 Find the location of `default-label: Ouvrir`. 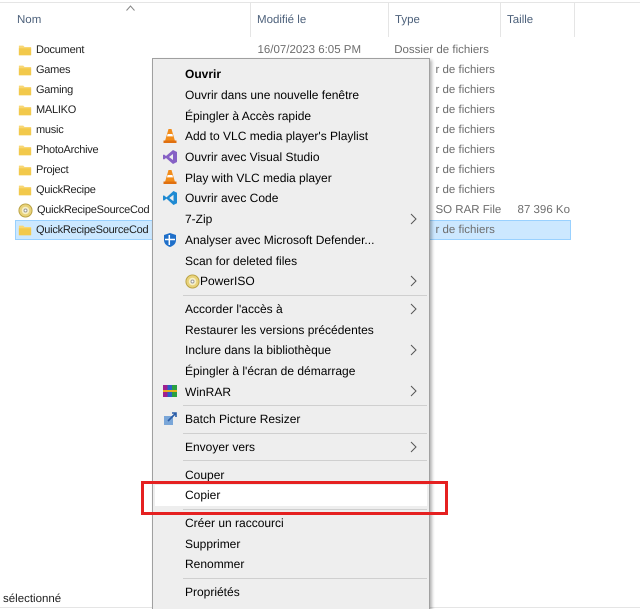

default-label: Ouvrir is located at coordinates (203, 74).